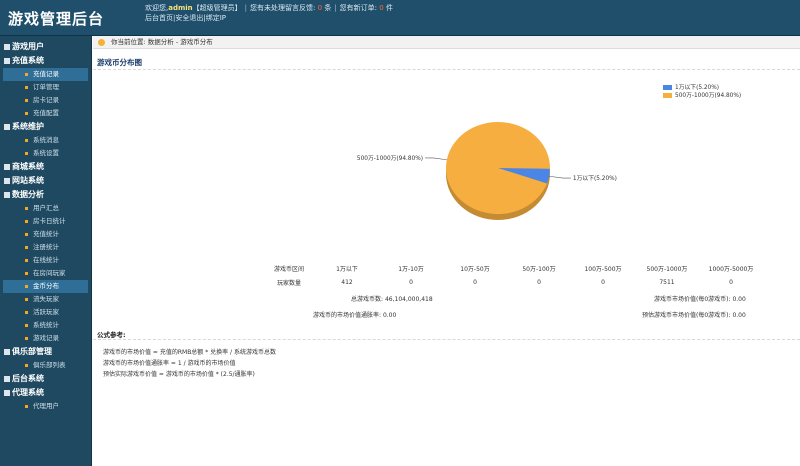 This screenshot has height=466, width=800. What do you see at coordinates (45, 221) in the screenshot?
I see `sidebar-item-card-daily: 房卡日统计` at bounding box center [45, 221].